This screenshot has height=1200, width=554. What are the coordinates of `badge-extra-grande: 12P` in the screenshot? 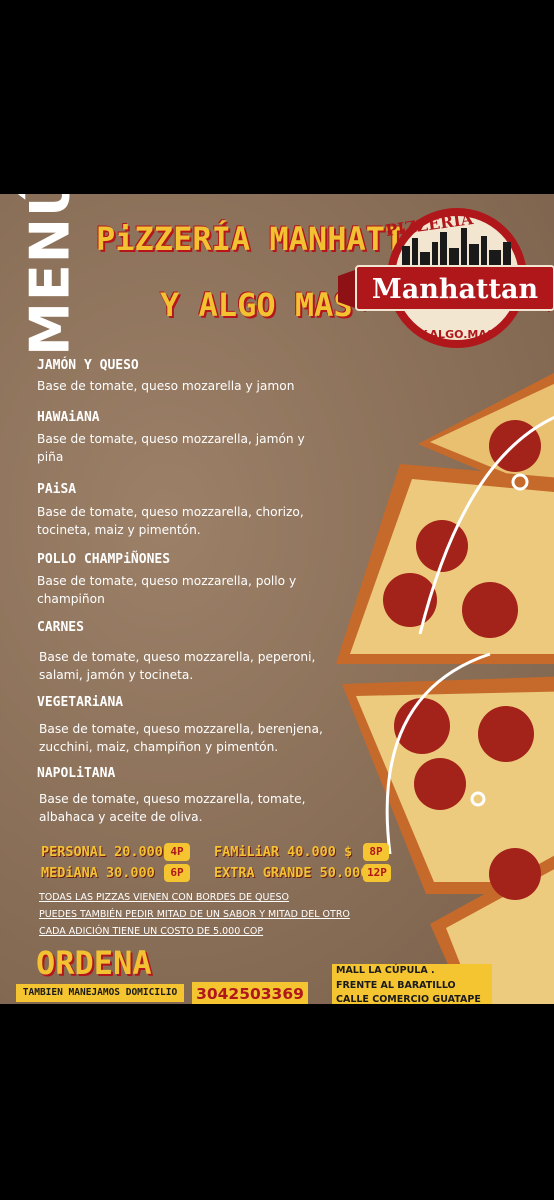 It's located at (377, 873).